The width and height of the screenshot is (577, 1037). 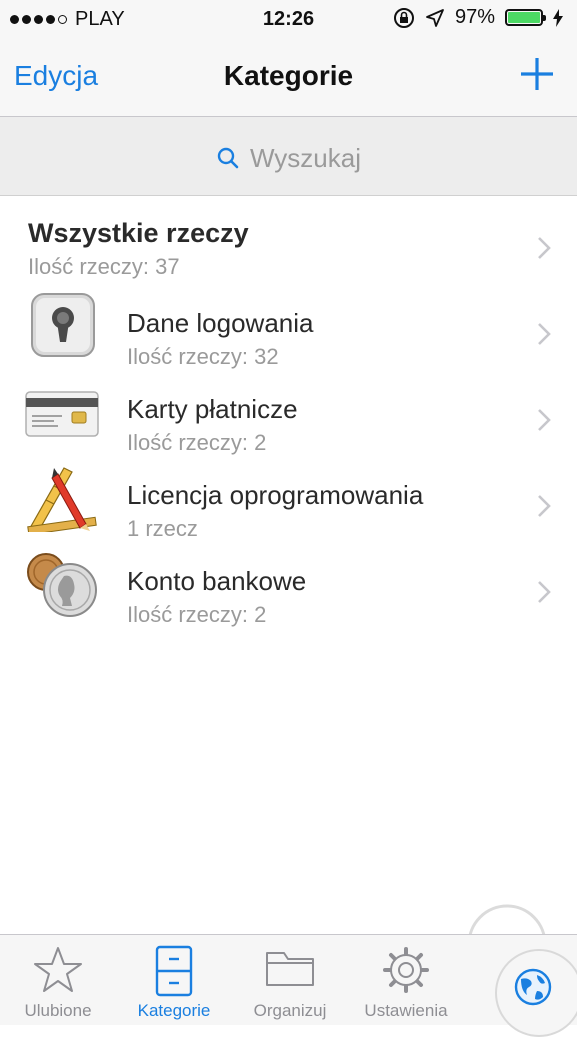 I want to click on edit-button: Edycja, so click(x=56, y=76).